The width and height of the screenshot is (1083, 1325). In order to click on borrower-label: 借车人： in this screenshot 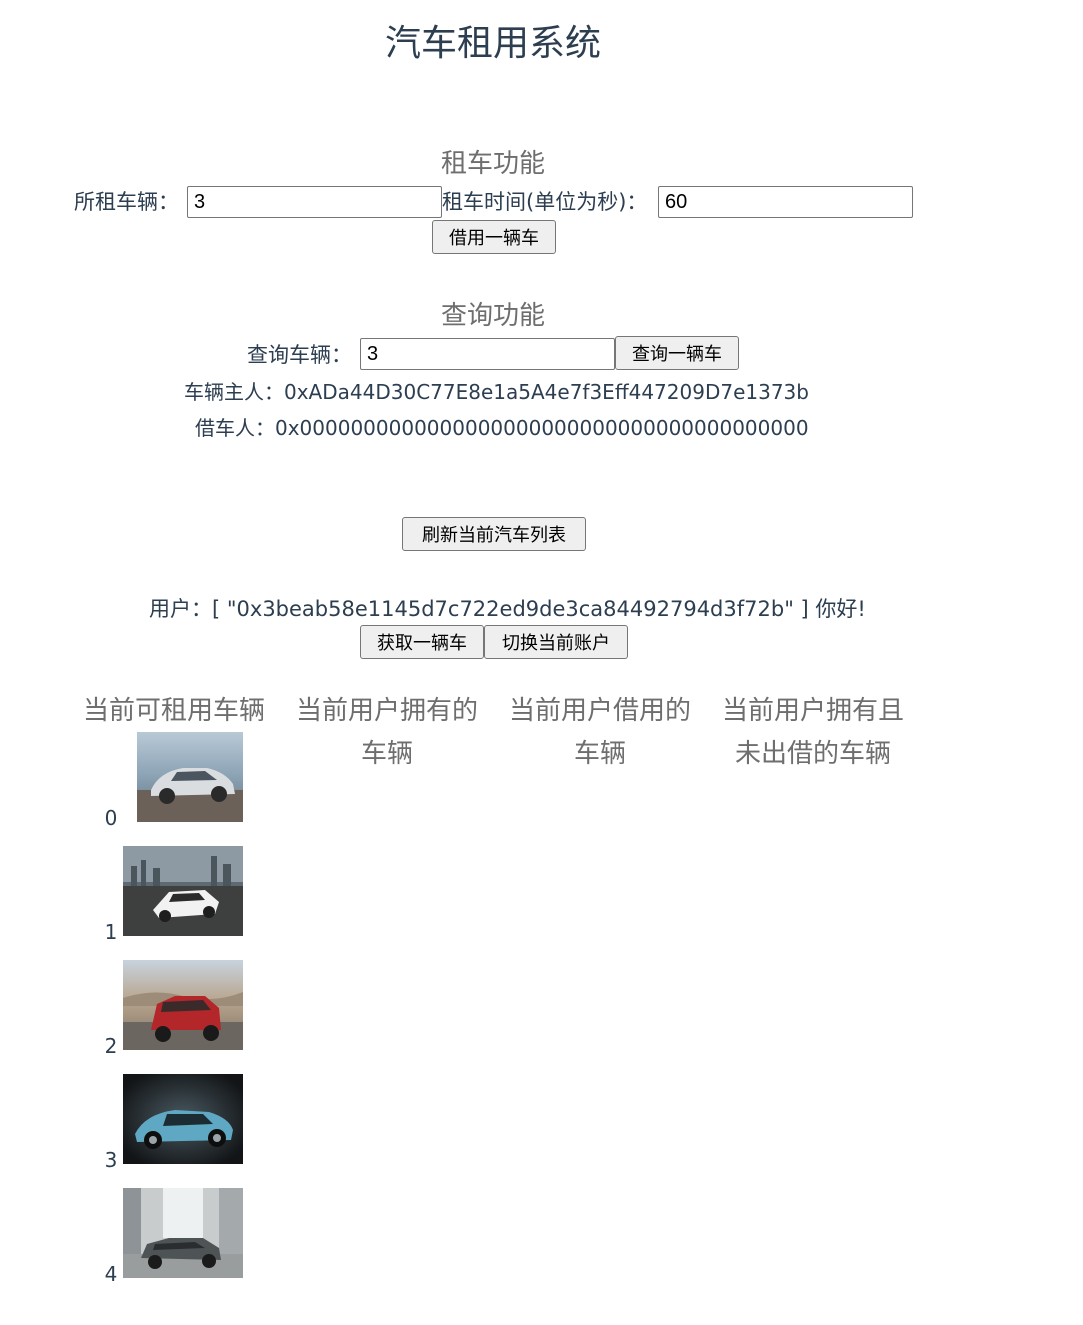, I will do `click(235, 428)`.